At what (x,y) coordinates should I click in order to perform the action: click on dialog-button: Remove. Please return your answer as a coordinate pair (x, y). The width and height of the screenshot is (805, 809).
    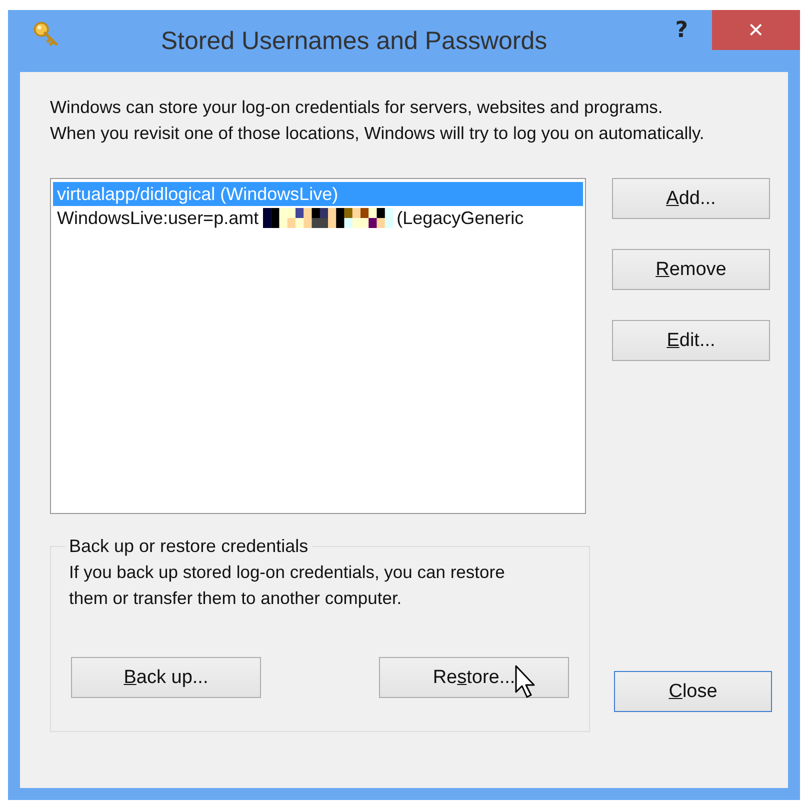
    Looking at the image, I should click on (691, 269).